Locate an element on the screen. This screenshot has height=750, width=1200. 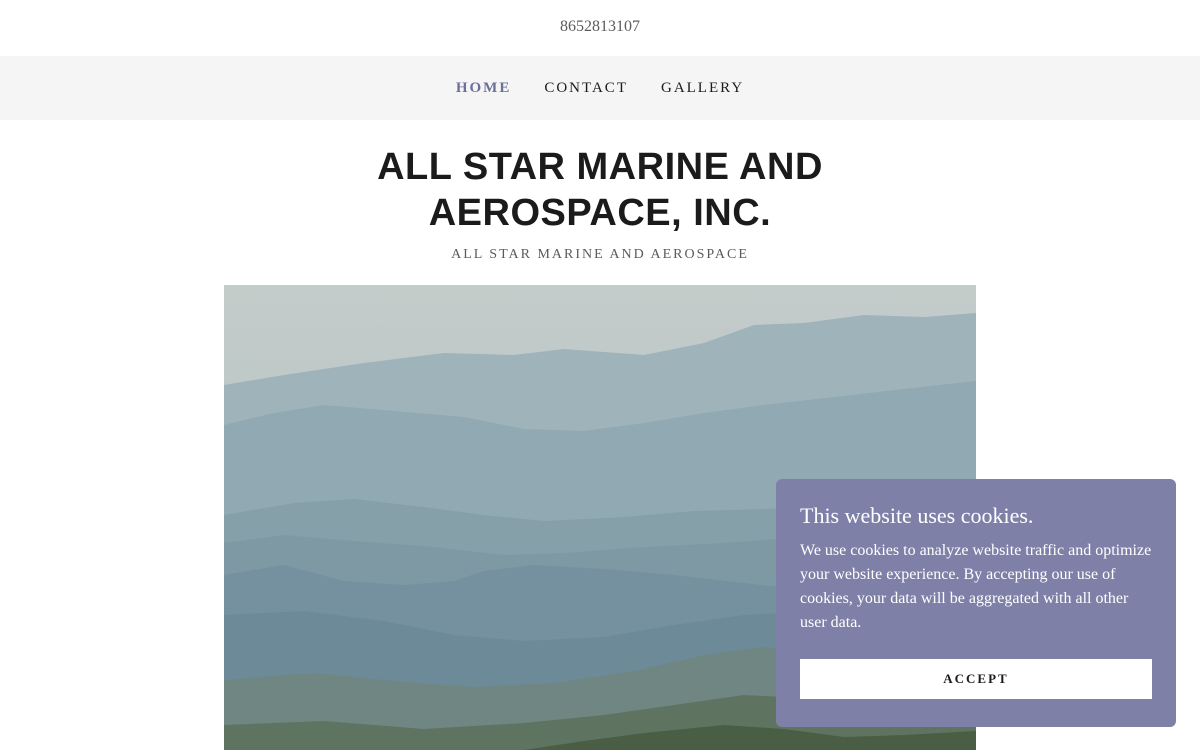
top-bar: 8652813107 is located at coordinates (600, 28).